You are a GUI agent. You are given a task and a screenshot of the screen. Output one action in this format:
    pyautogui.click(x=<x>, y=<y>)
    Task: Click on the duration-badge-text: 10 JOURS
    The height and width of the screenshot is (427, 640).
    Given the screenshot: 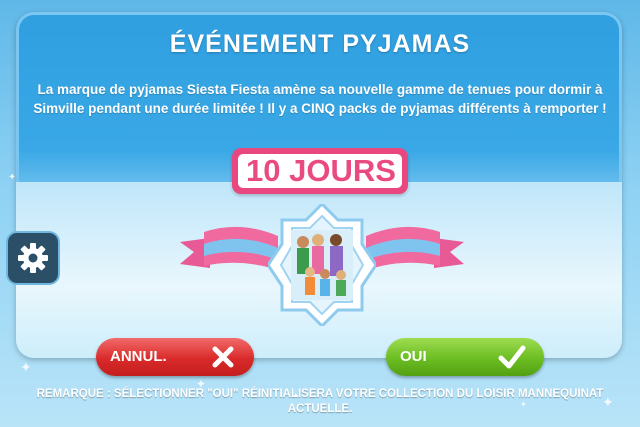 What is the action you would take?
    pyautogui.click(x=320, y=171)
    